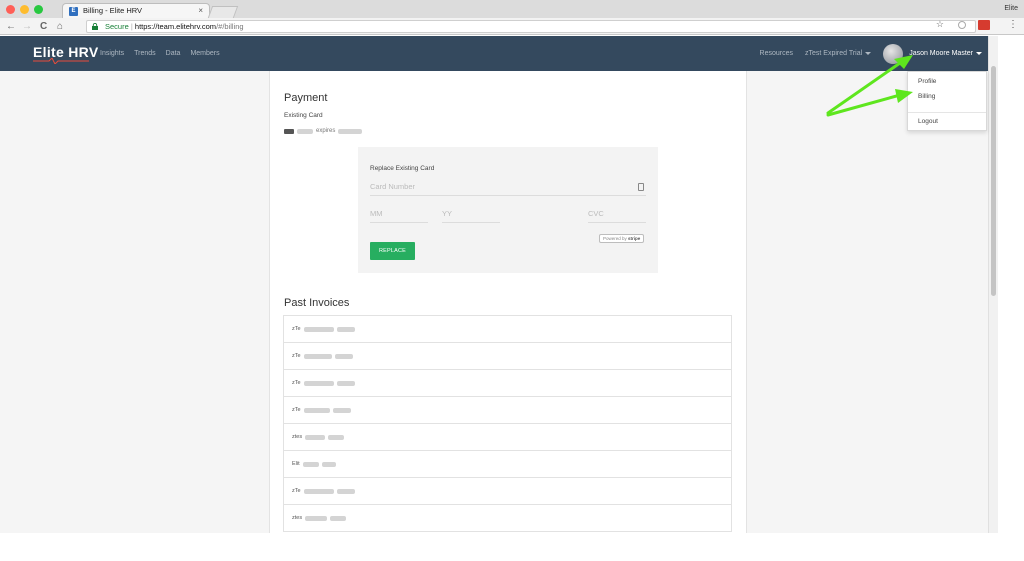 This screenshot has height=561, width=1024. What do you see at coordinates (376, 213) in the screenshot?
I see `mm-placeholder: MM` at bounding box center [376, 213].